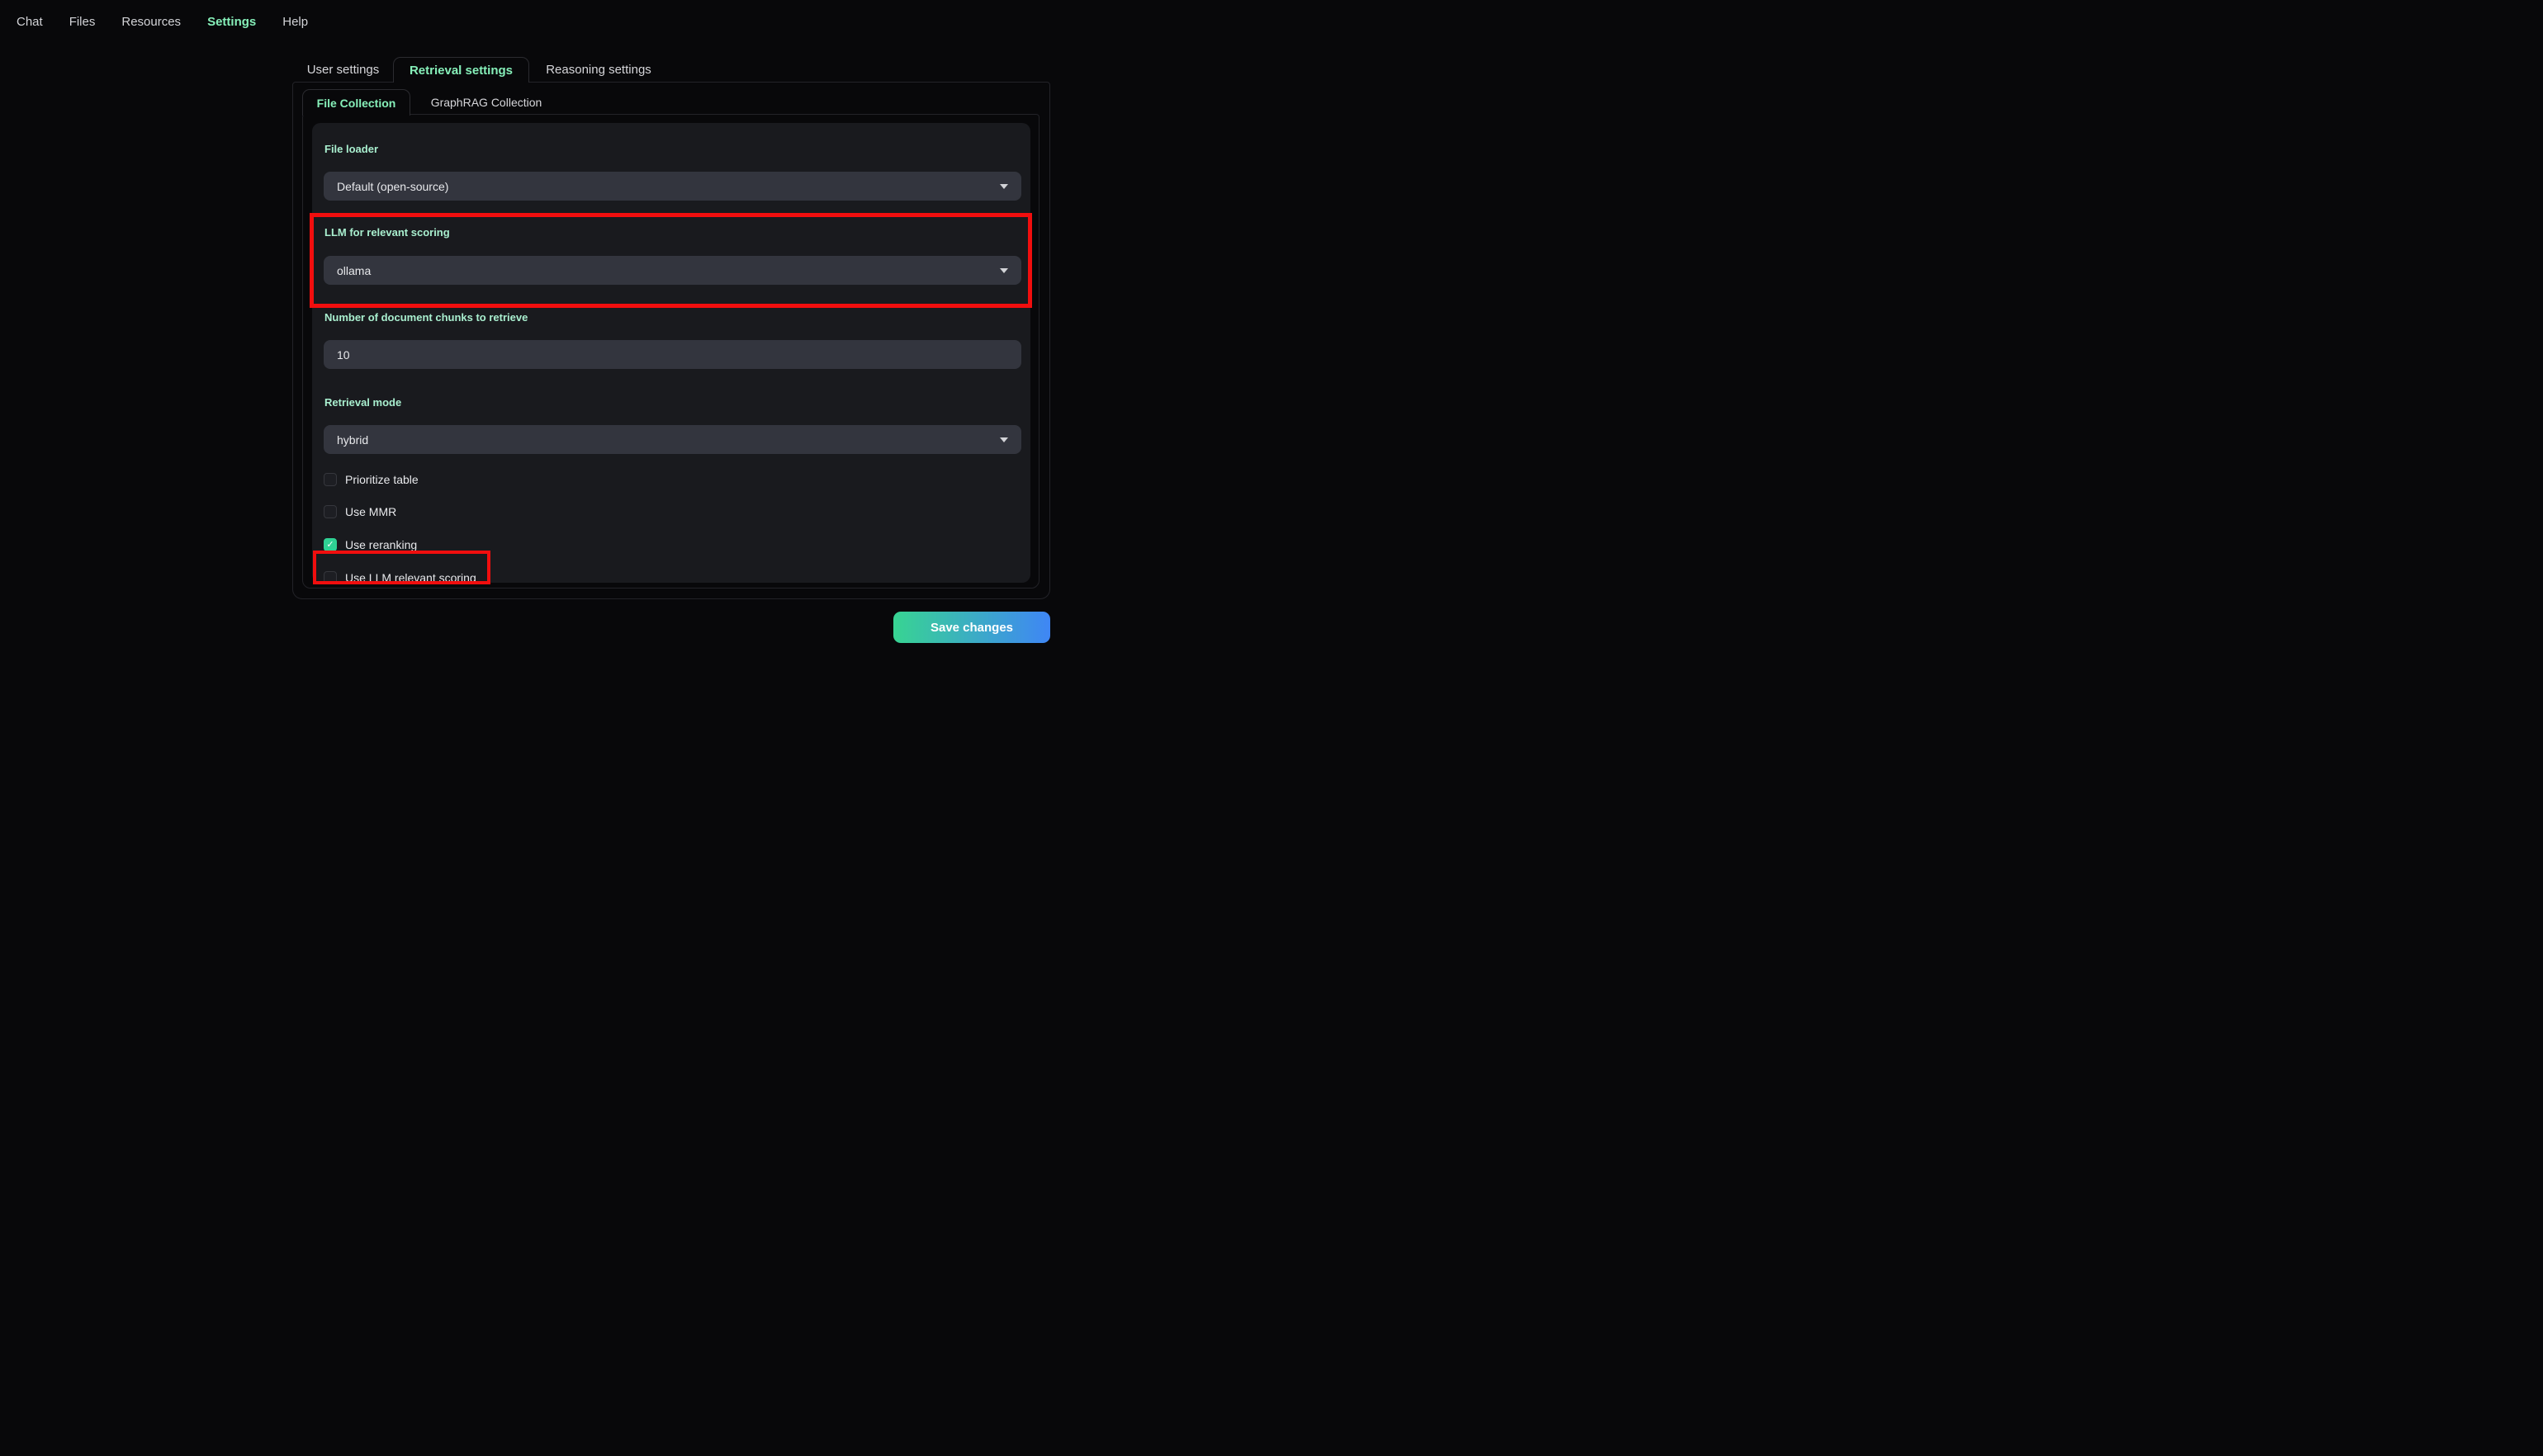 Image resolution: width=2543 pixels, height=1456 pixels. What do you see at coordinates (672, 270) in the screenshot?
I see `llm-relevant-scoring-dropdown: ollama` at bounding box center [672, 270].